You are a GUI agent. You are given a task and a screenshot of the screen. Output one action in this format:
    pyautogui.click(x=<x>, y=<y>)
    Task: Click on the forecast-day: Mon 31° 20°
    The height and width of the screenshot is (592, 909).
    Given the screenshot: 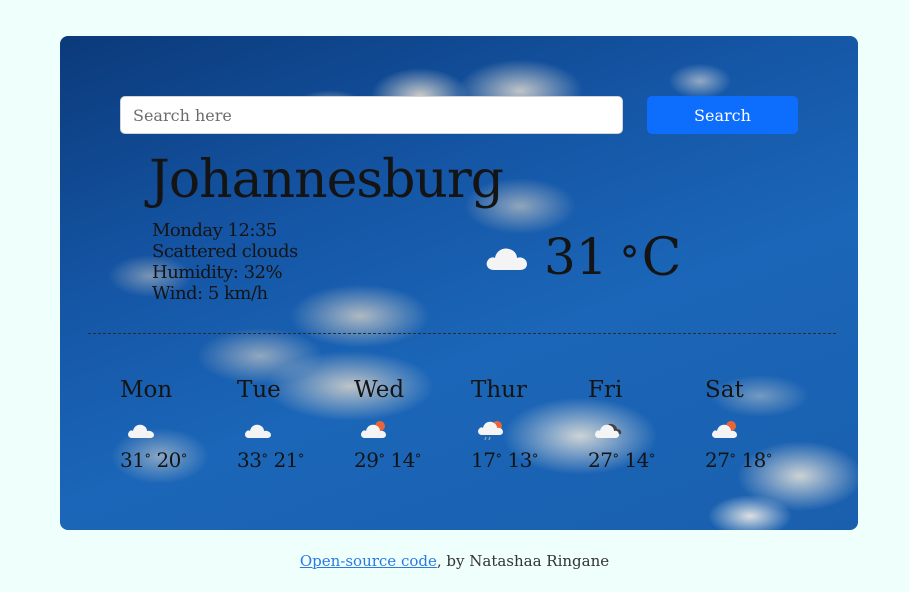 What is the action you would take?
    pyautogui.click(x=170, y=424)
    